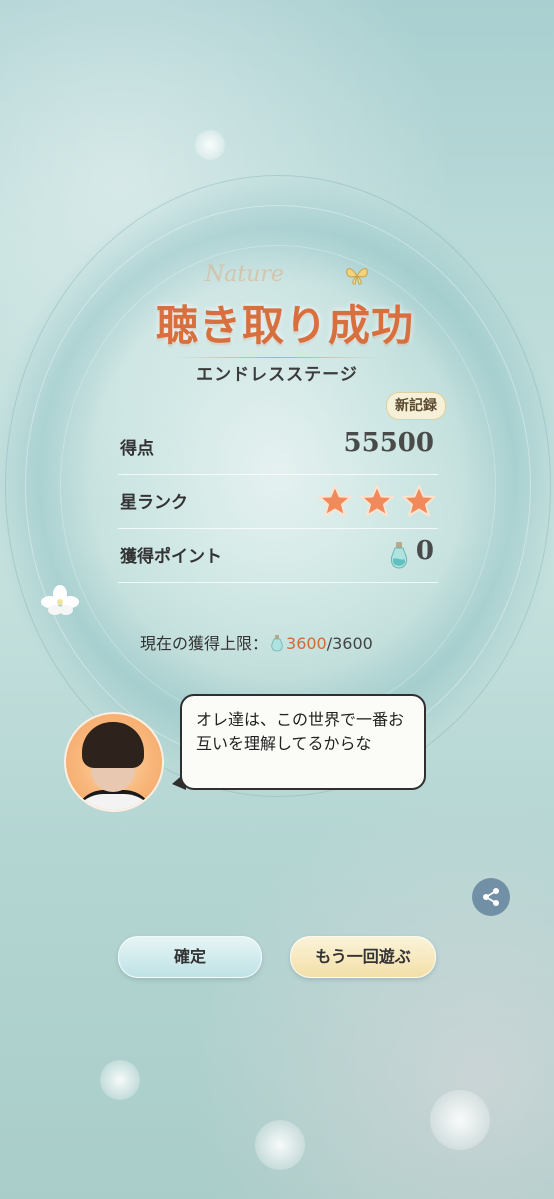  What do you see at coordinates (352, 643) in the screenshot?
I see `limit-max: 3600` at bounding box center [352, 643].